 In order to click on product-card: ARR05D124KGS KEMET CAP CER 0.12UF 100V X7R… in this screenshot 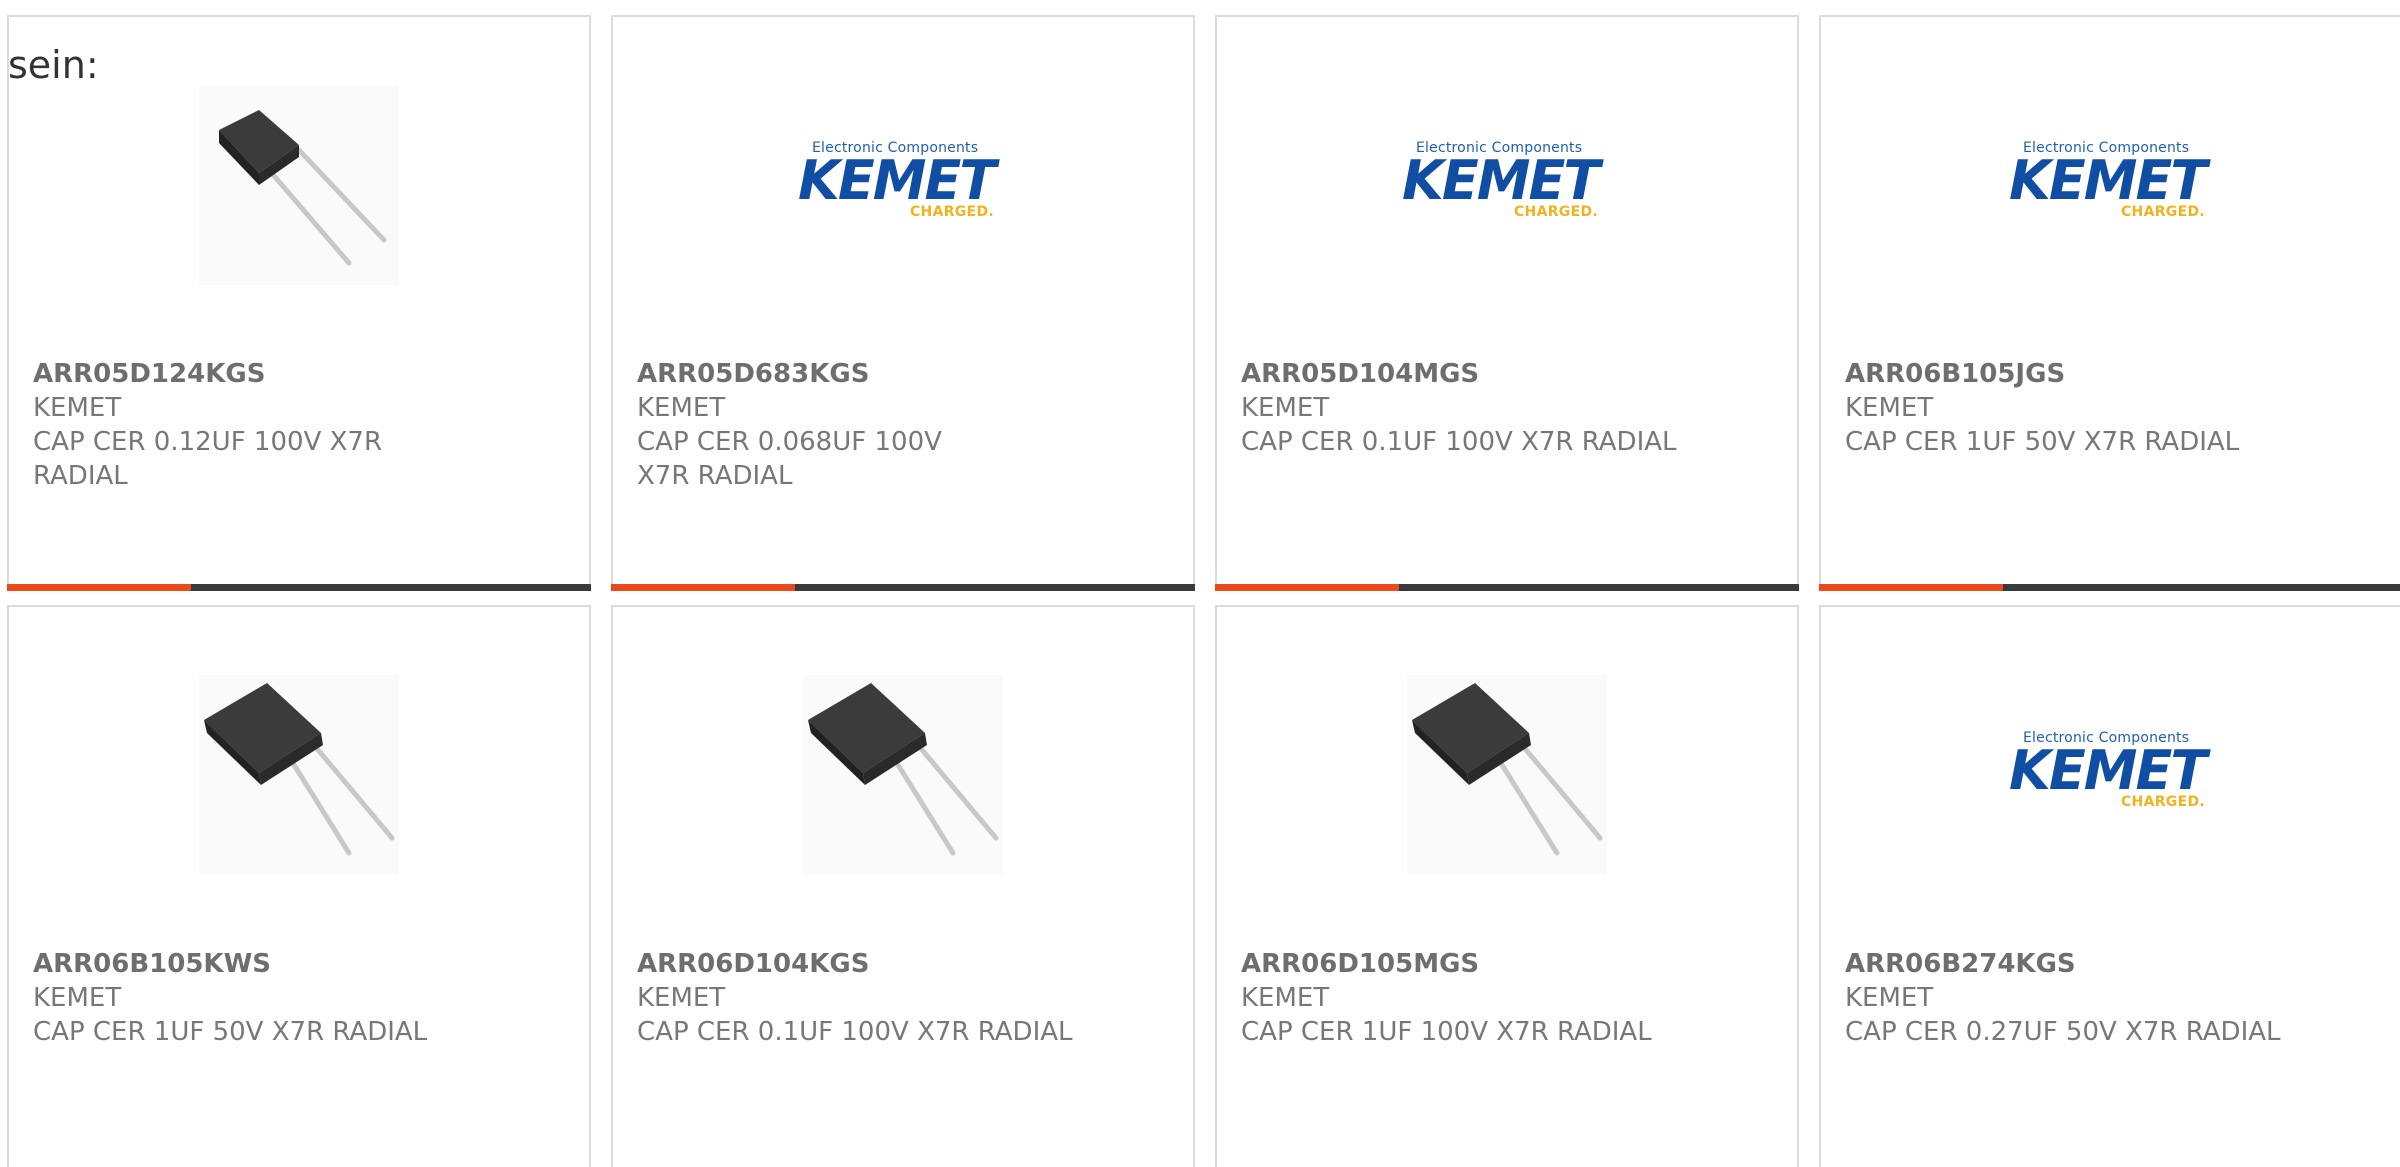, I will do `click(299, 303)`.